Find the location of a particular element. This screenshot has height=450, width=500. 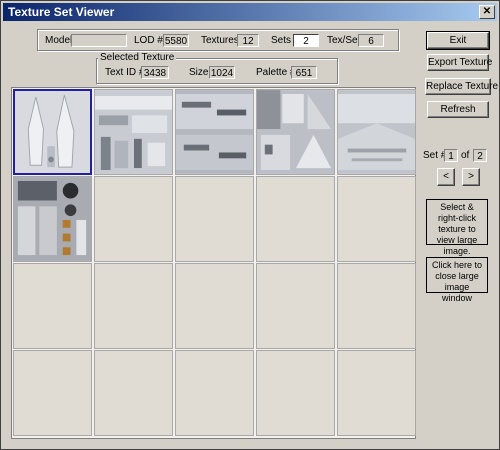

replace-texture-button: Replace Texture is located at coordinates (461, 86).